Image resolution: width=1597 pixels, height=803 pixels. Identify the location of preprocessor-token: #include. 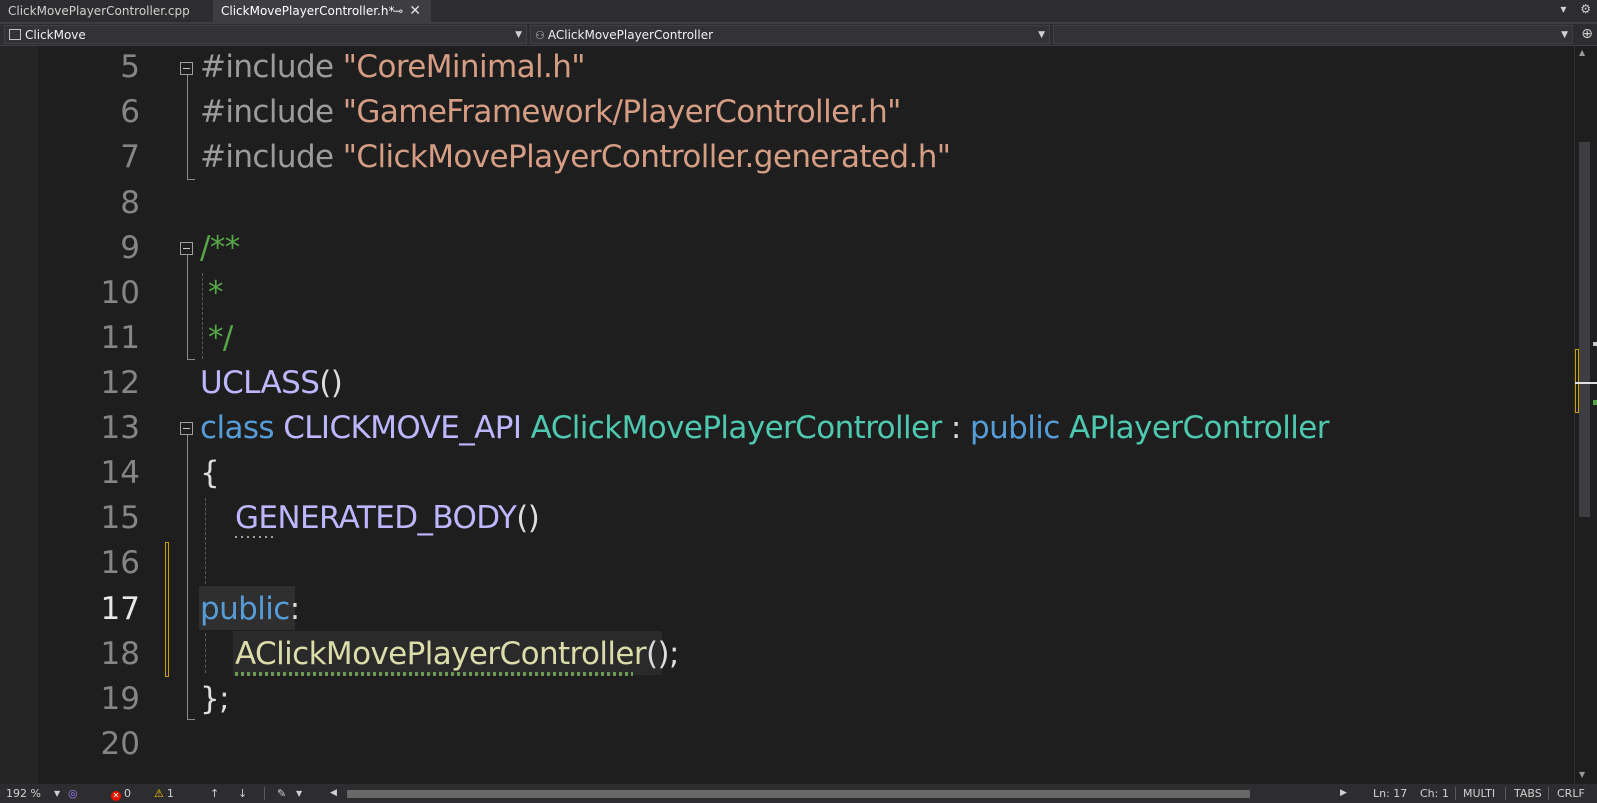
(271, 157).